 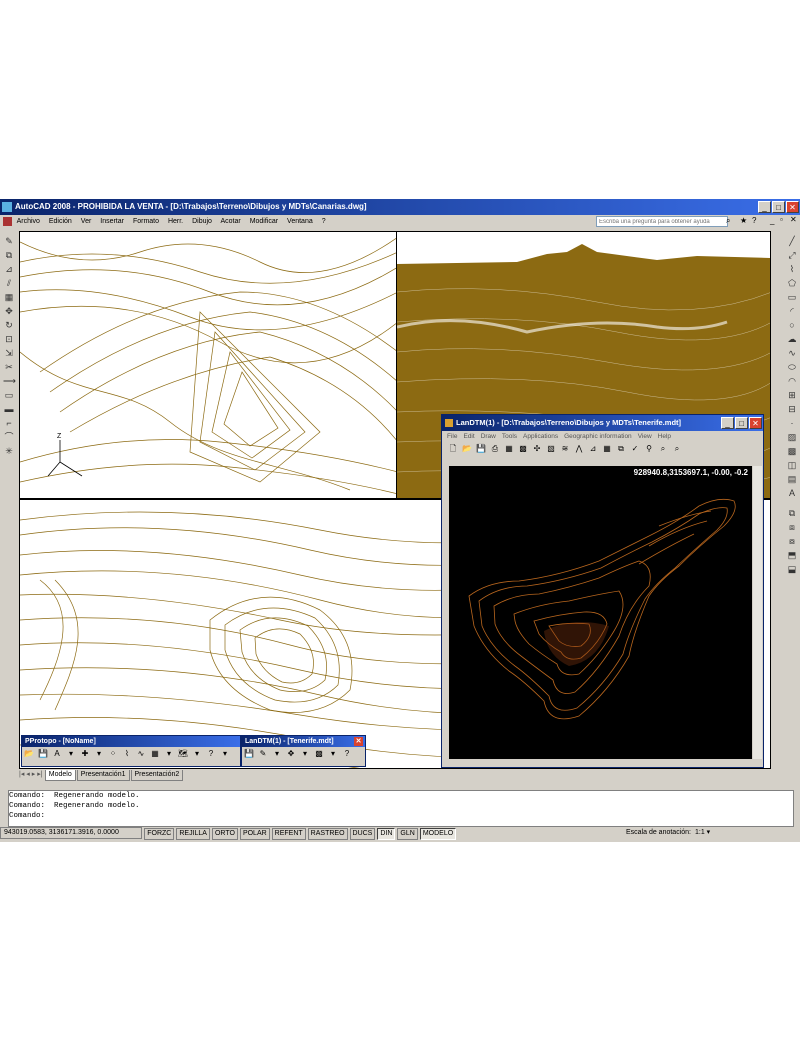 What do you see at coordinates (792, 451) in the screenshot?
I see `gradient-icon: ▩` at bounding box center [792, 451].